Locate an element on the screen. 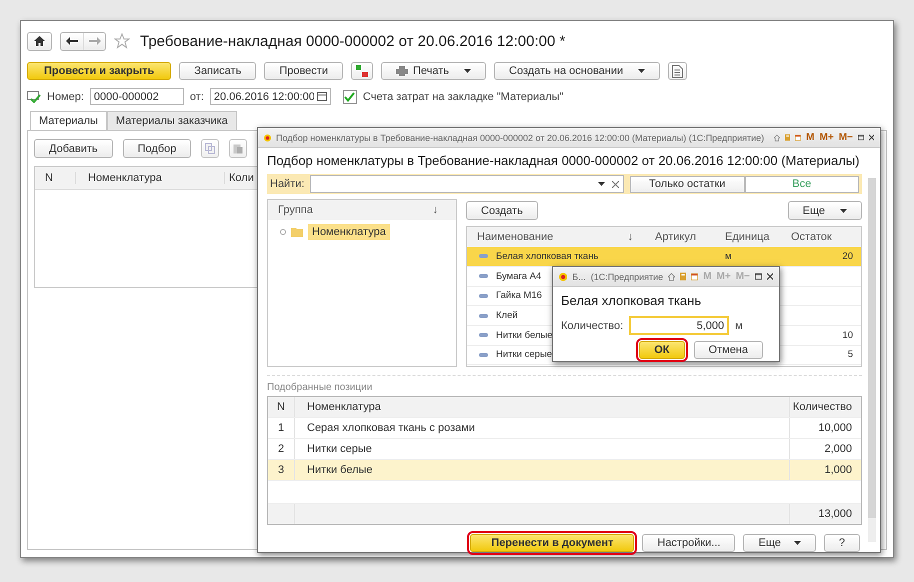 The image size is (914, 582). table-cell-text: 1 is located at coordinates (281, 428).